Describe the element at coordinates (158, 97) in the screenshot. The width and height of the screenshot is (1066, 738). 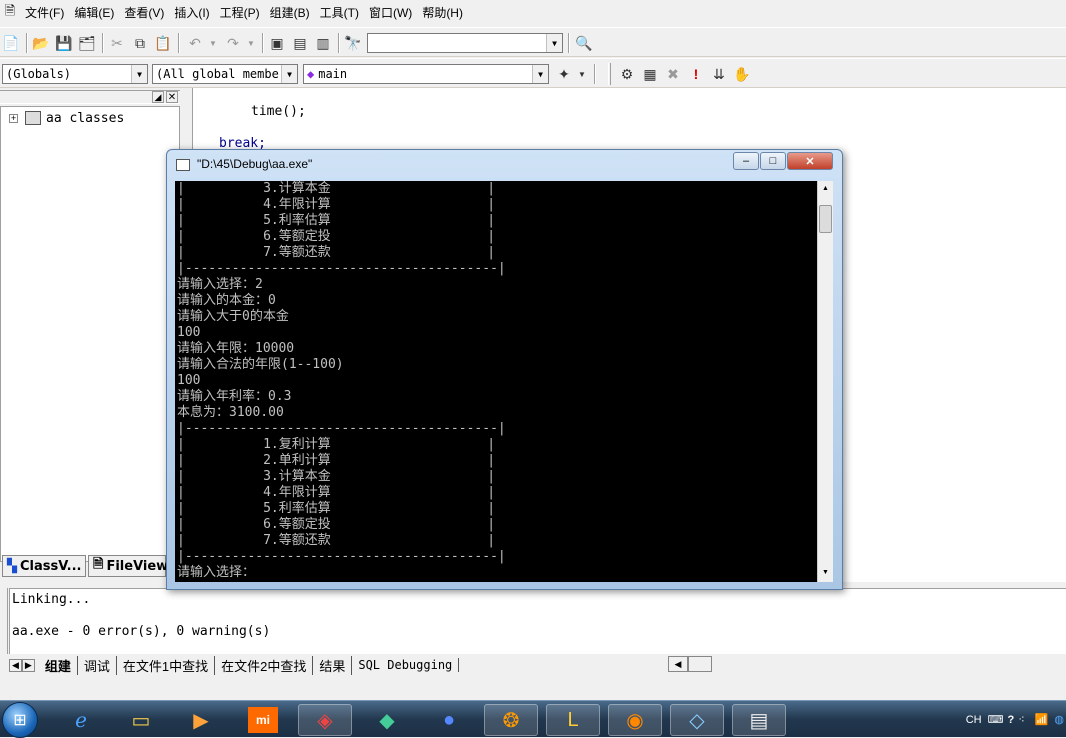
I see `restore-icon: ◢` at that location.